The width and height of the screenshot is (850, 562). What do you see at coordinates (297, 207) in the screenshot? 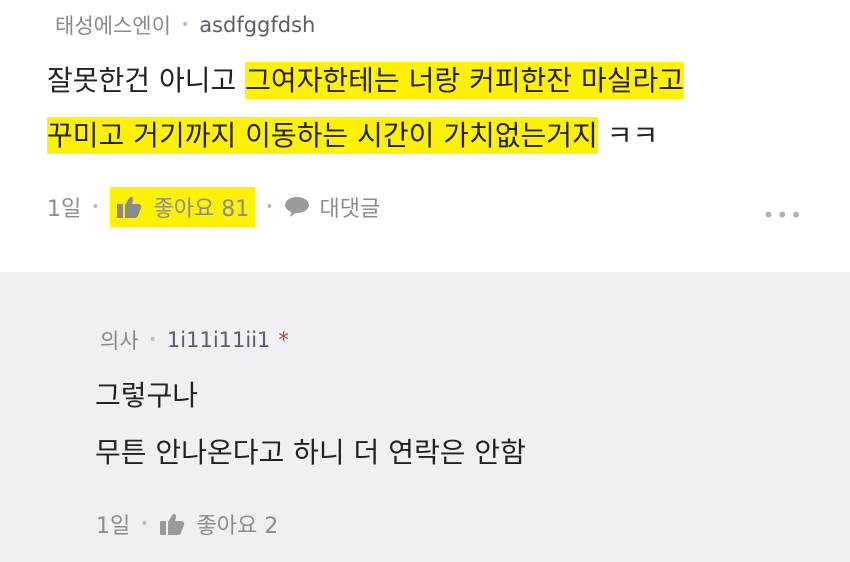
I see `speech-bubble-icon` at bounding box center [297, 207].